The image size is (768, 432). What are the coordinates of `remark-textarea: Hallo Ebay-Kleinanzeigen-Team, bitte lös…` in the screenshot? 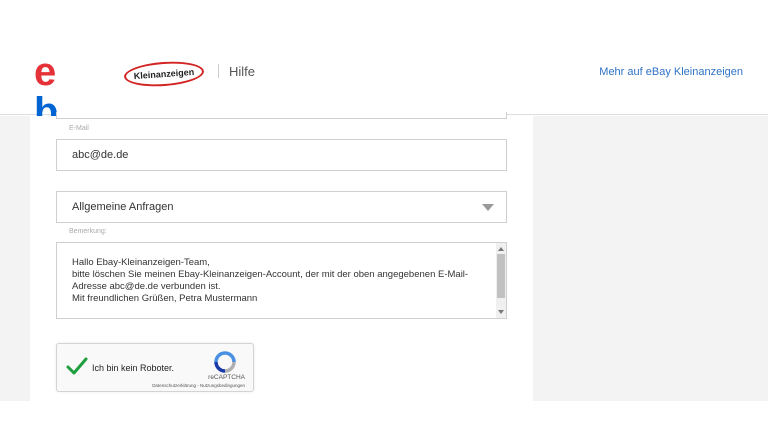 It's located at (281, 280).